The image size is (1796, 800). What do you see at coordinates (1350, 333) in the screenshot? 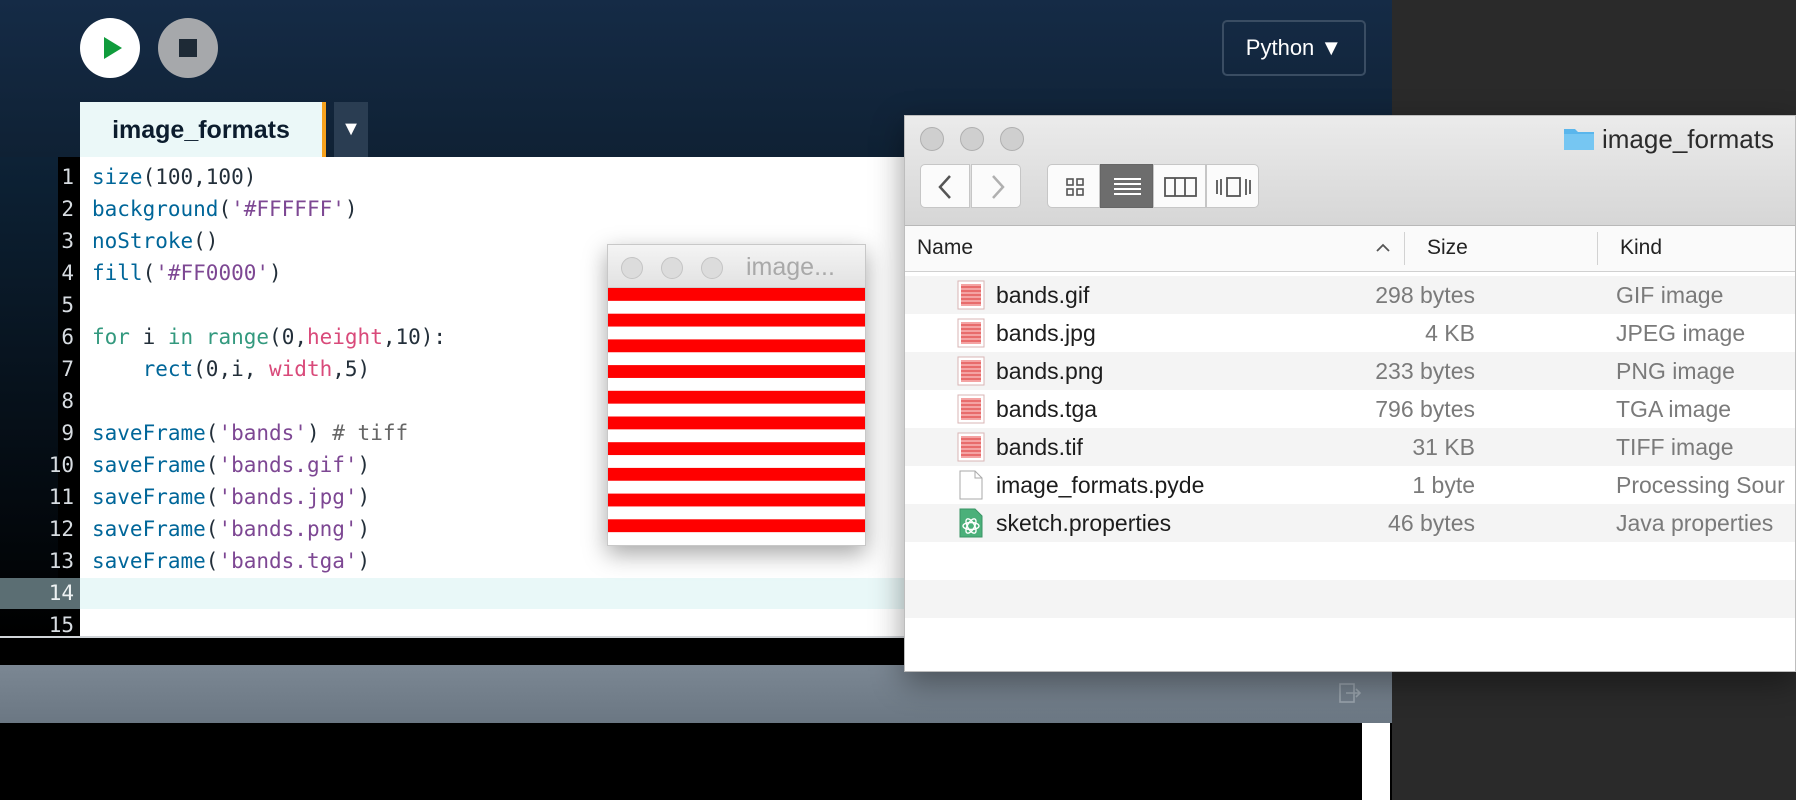
I see `file-row: bands.jpg 4 KB JPEG image` at bounding box center [1350, 333].